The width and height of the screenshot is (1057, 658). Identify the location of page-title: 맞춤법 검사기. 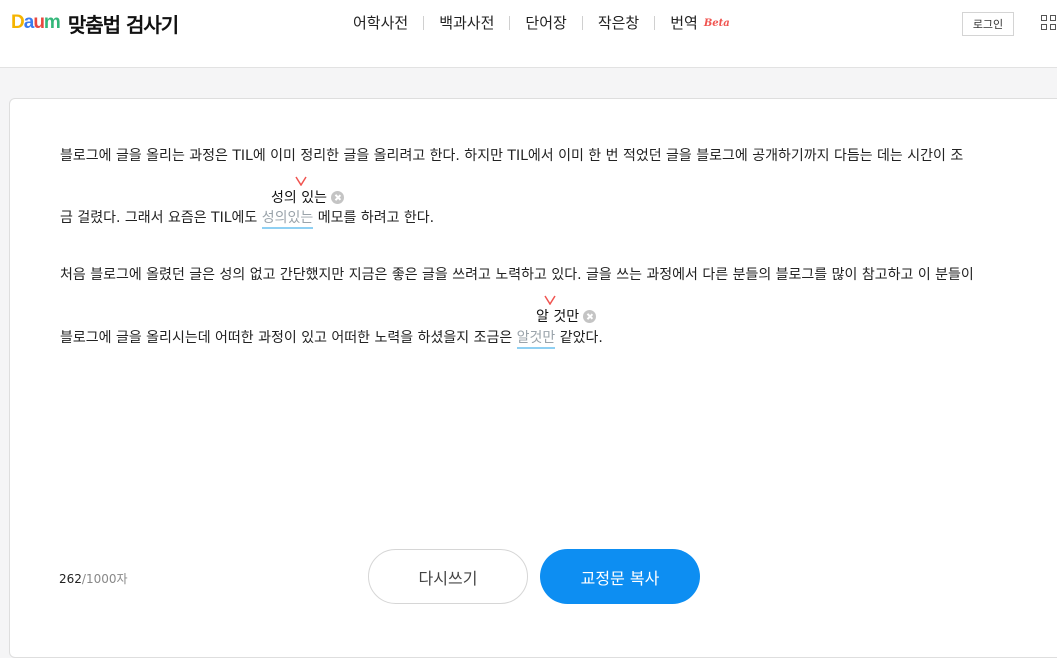
(123, 24).